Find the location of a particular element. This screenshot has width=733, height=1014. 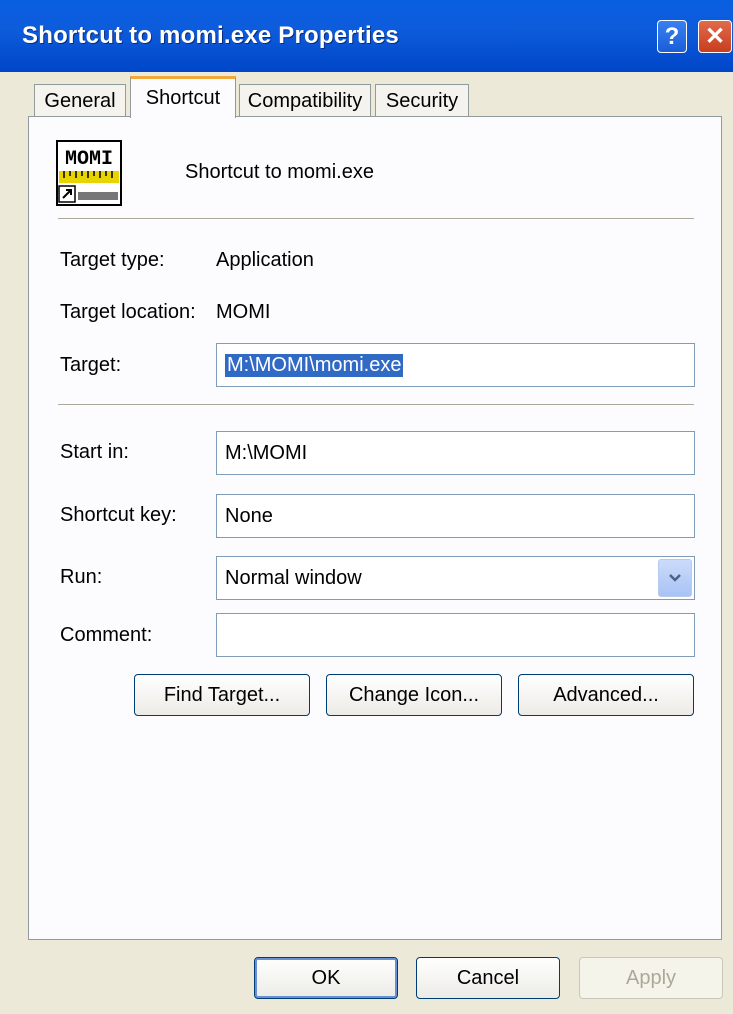

shortcut-key-input: None is located at coordinates (455, 516).